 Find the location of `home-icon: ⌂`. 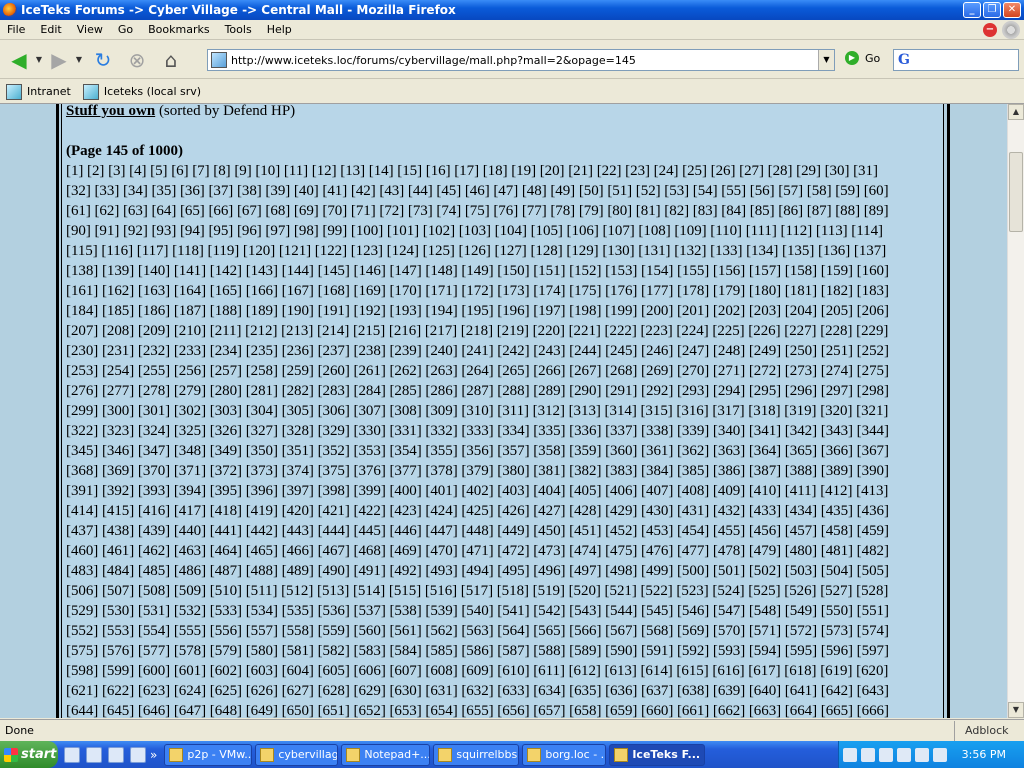

home-icon: ⌂ is located at coordinates (171, 60).